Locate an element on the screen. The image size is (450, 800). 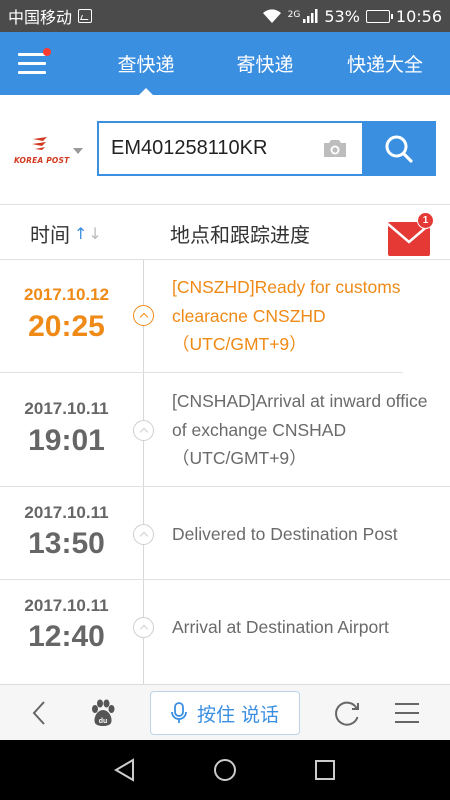
nav-tabs: 查快递 寄快递 快递大全 is located at coordinates (270, 63).